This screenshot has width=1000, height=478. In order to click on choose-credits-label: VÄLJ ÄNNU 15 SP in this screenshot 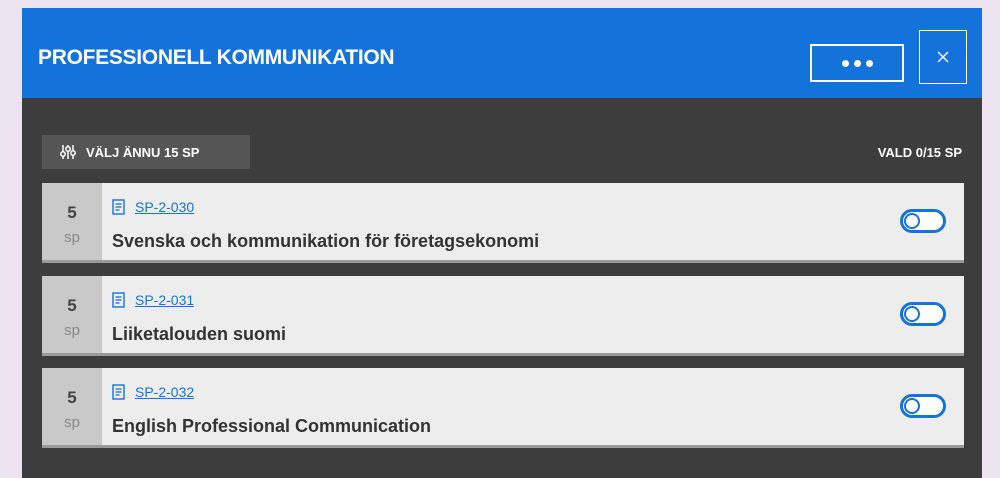, I will do `click(143, 152)`.